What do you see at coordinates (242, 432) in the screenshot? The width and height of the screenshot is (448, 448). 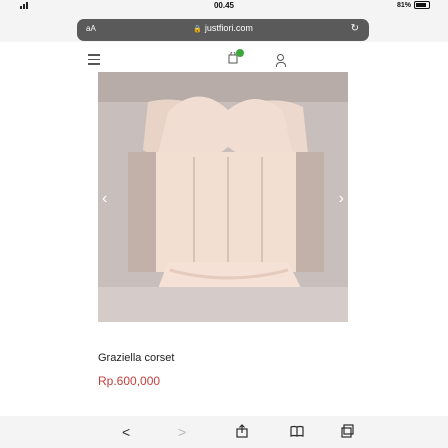 I see `share-icon` at bounding box center [242, 432].